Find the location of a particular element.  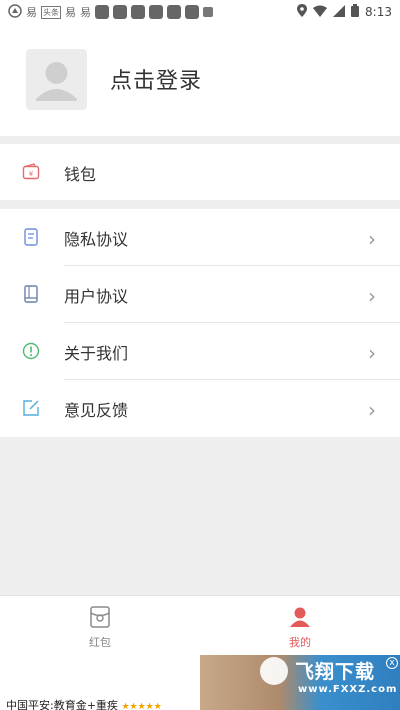

user-placeholder-icon is located at coordinates (56, 81).